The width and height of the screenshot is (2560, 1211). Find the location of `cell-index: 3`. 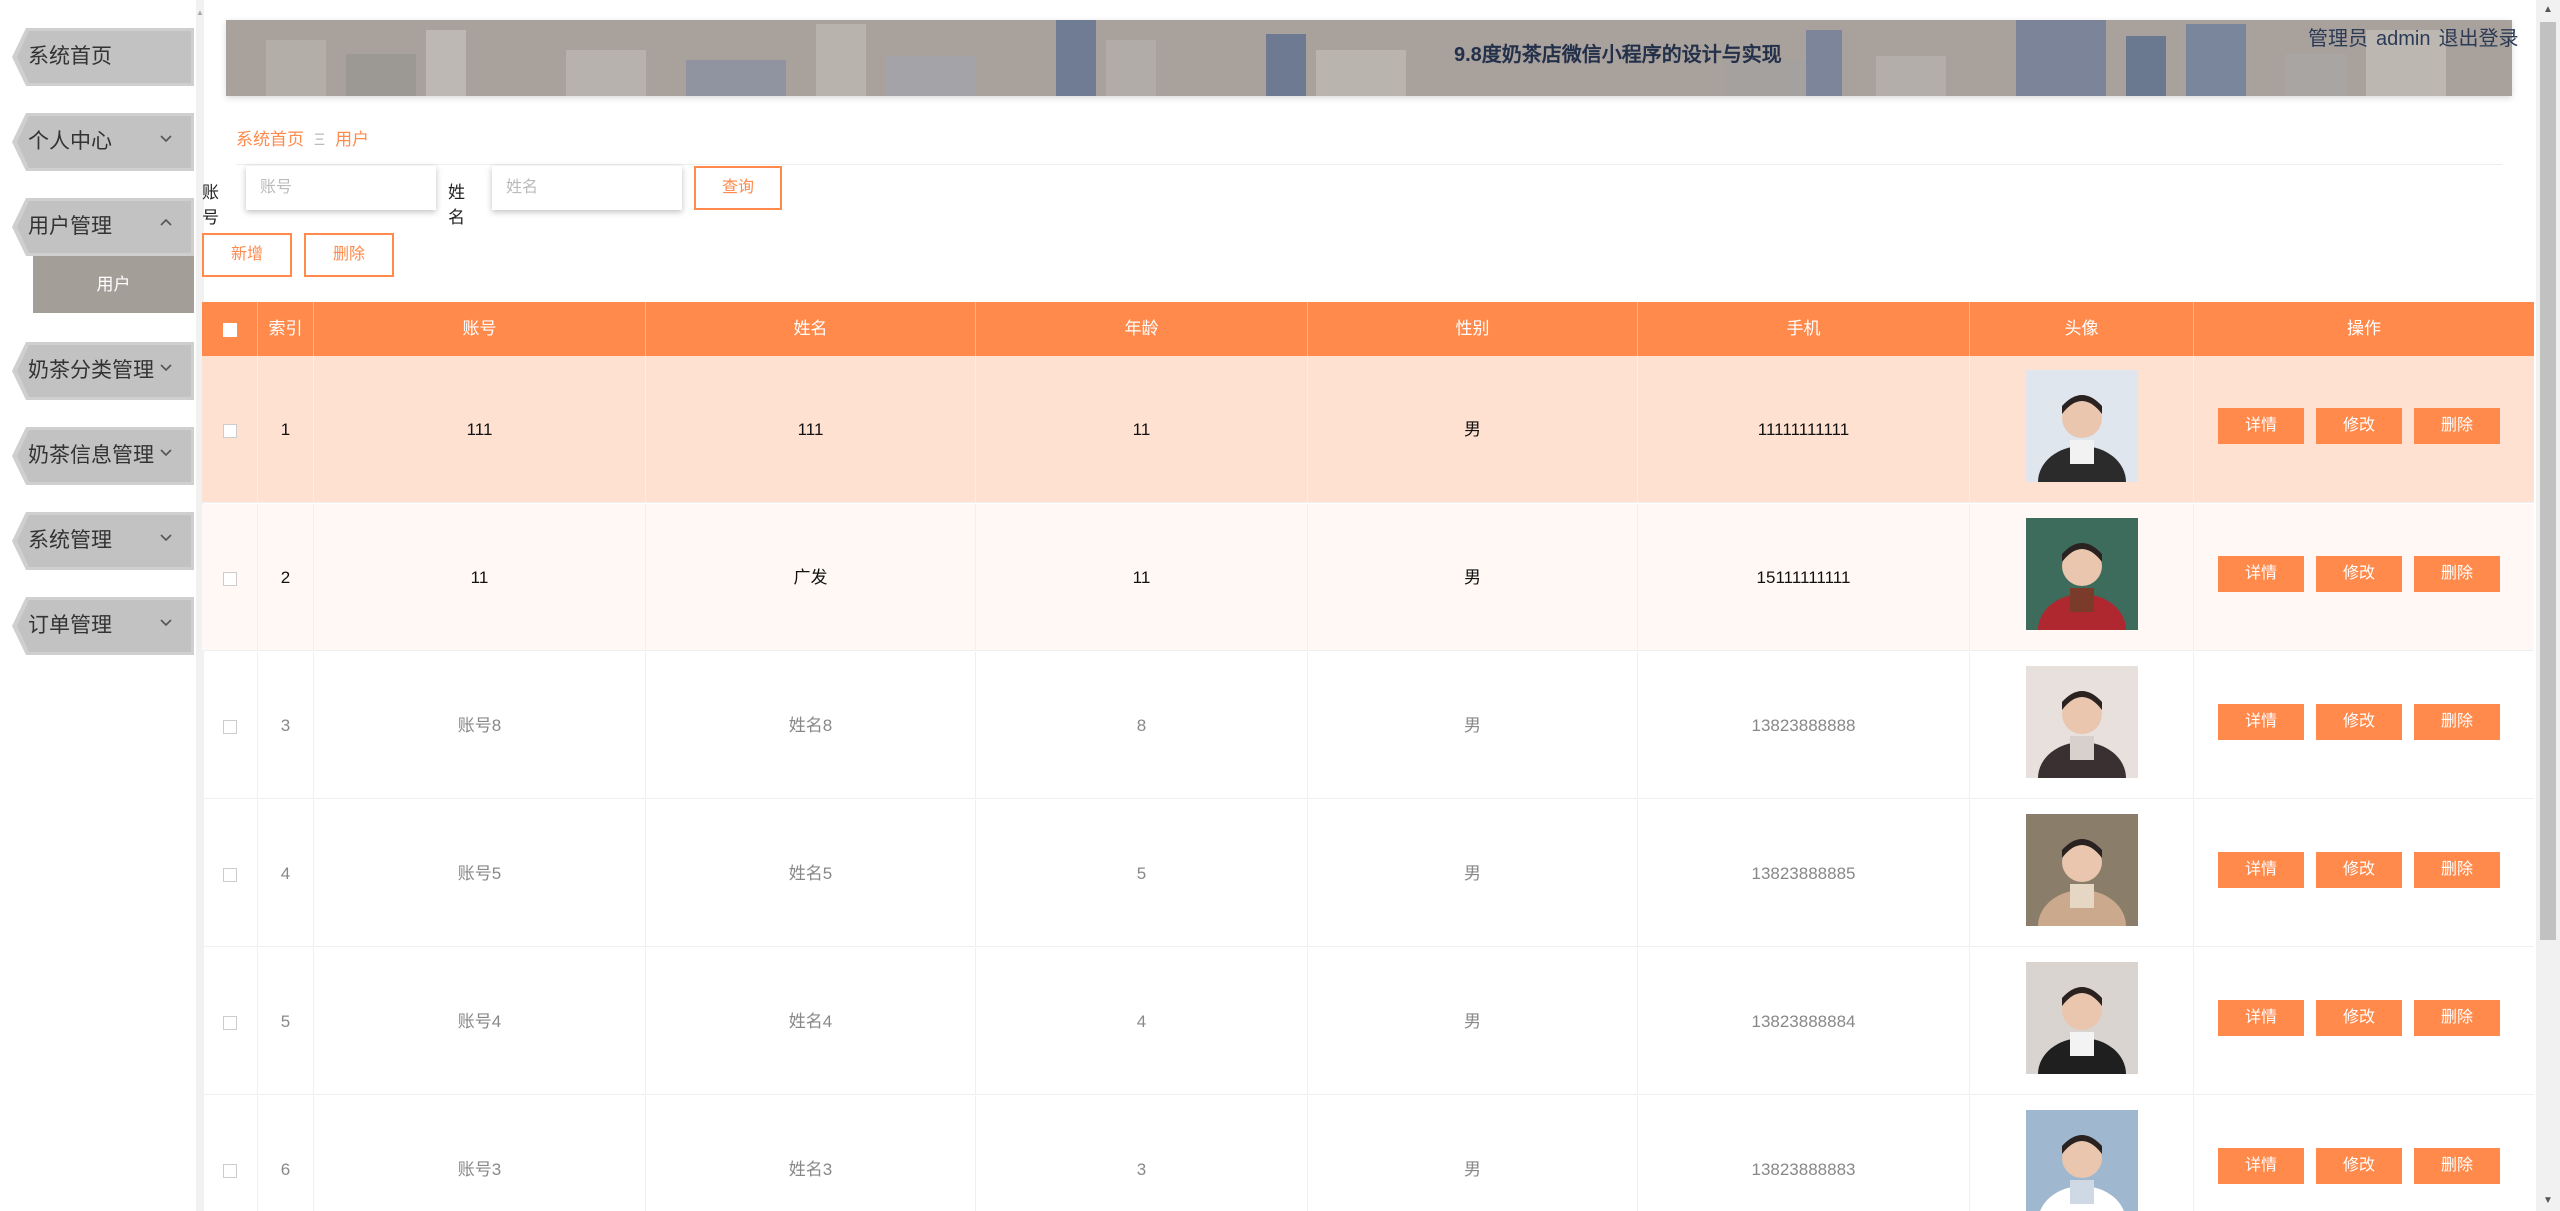

cell-index: 3 is located at coordinates (286, 725).